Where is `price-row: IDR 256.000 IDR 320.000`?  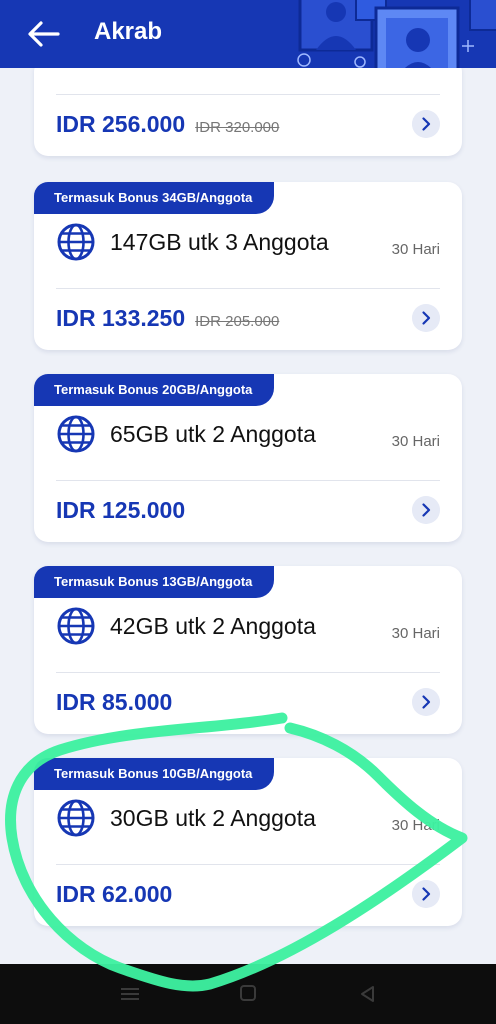
price-row: IDR 256.000 IDR 320.000 is located at coordinates (248, 124).